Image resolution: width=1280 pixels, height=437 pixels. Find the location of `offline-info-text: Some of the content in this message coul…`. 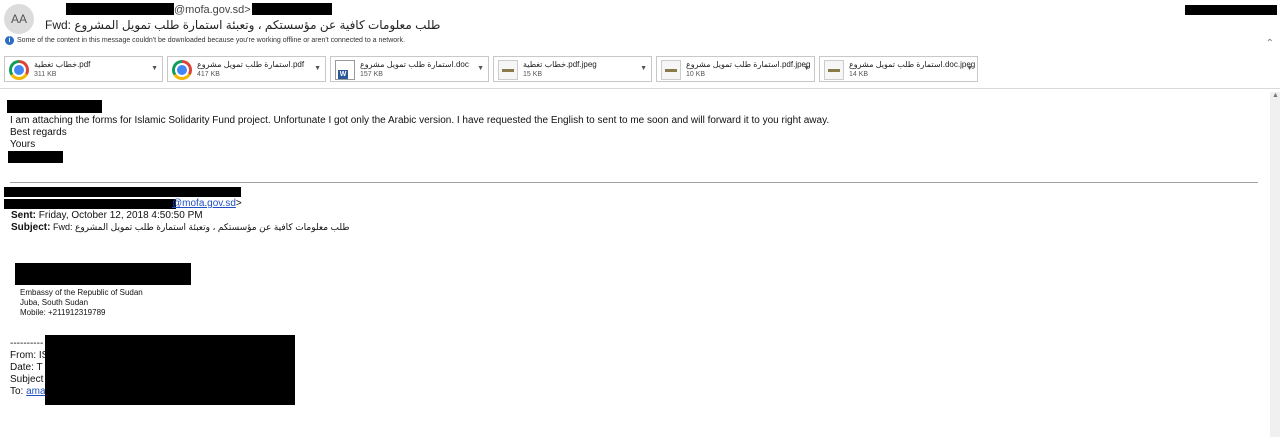

offline-info-text: Some of the content in this message coul… is located at coordinates (211, 40).